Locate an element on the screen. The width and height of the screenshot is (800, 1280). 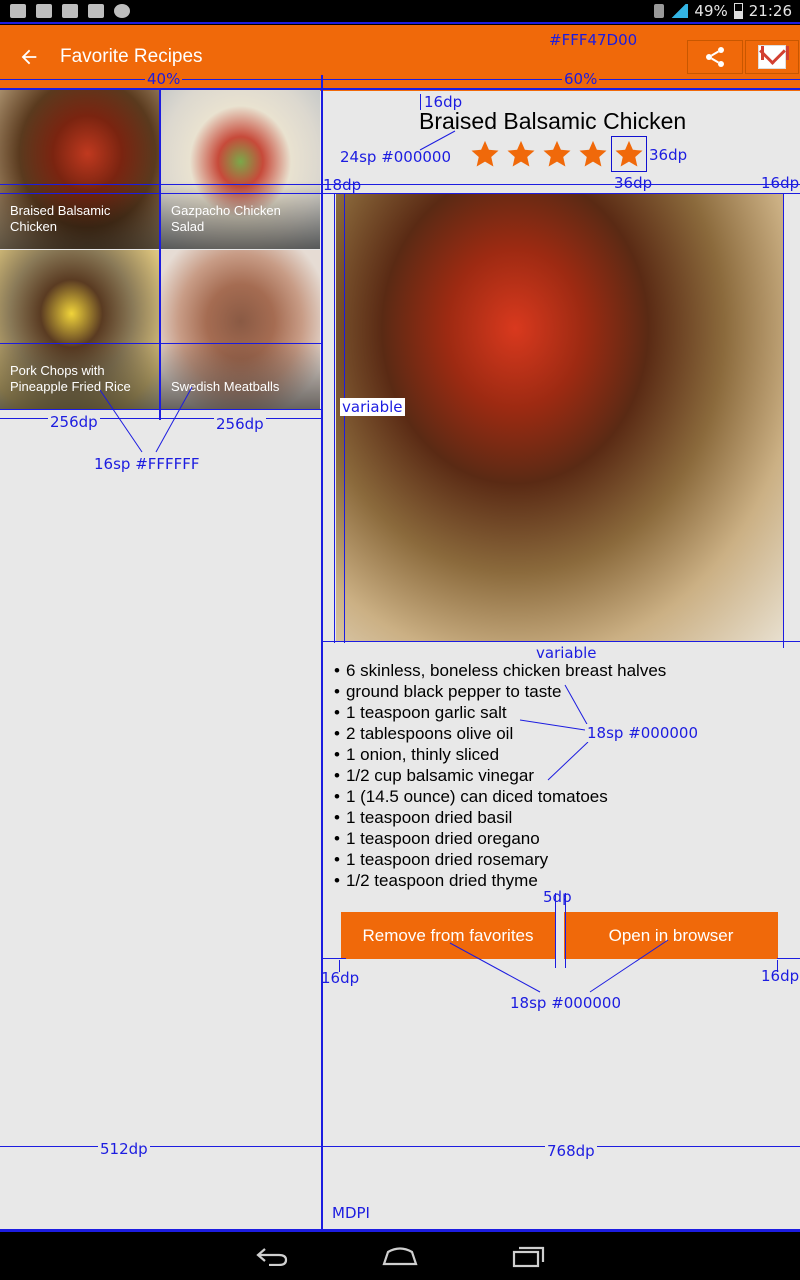
recipe-tile-caption: Pork Chops with Pineapple Fried Rice is located at coordinates (70, 378).